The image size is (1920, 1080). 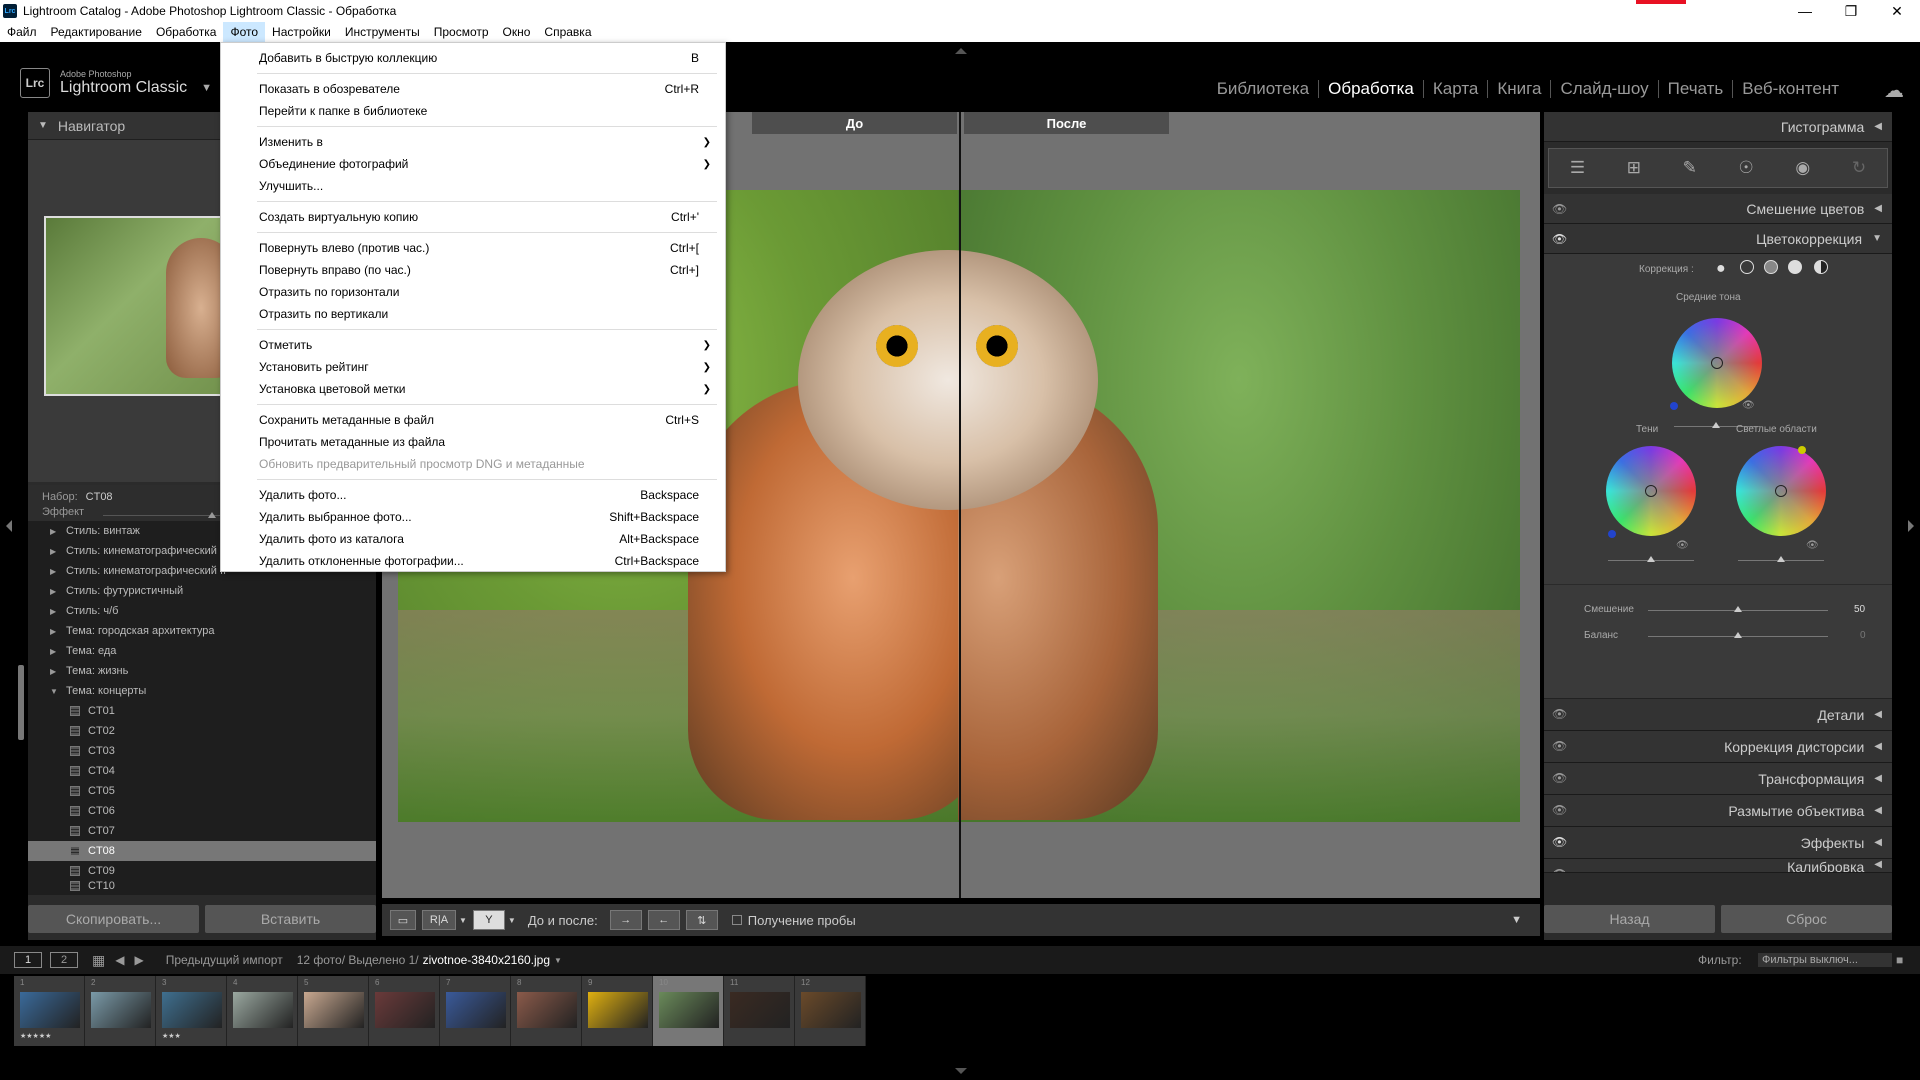 I want to click on chevron-down-icon: ▼, so click(x=558, y=960).